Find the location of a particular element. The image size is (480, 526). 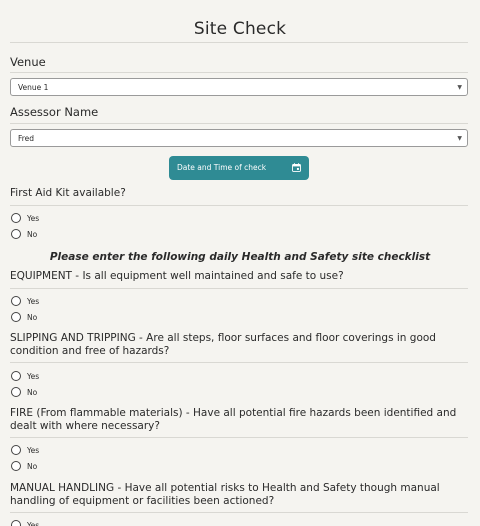

venue-select-value: Venue 1 is located at coordinates (33, 87).